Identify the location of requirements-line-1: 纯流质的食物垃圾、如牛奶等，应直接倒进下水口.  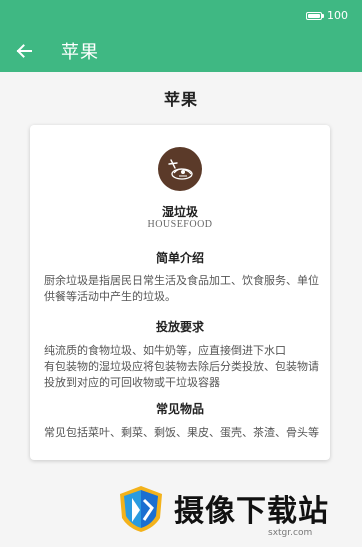
(165, 350).